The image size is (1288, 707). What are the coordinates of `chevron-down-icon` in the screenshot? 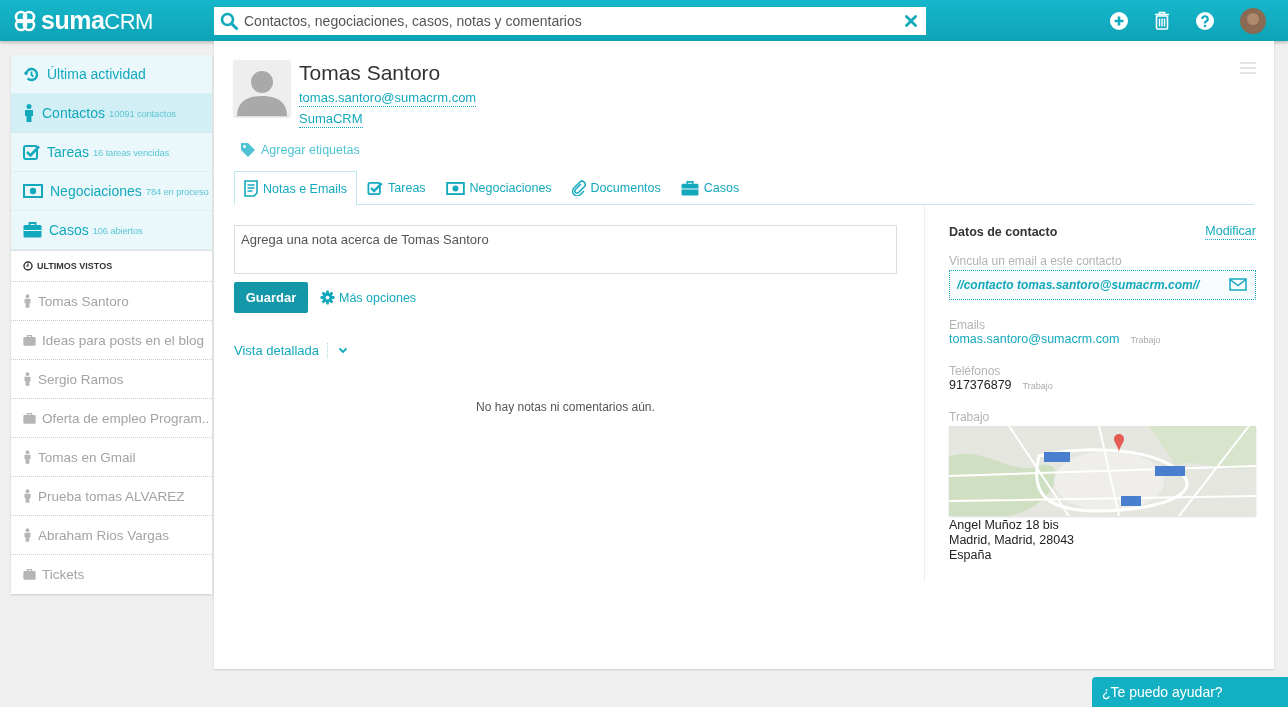 It's located at (343, 350).